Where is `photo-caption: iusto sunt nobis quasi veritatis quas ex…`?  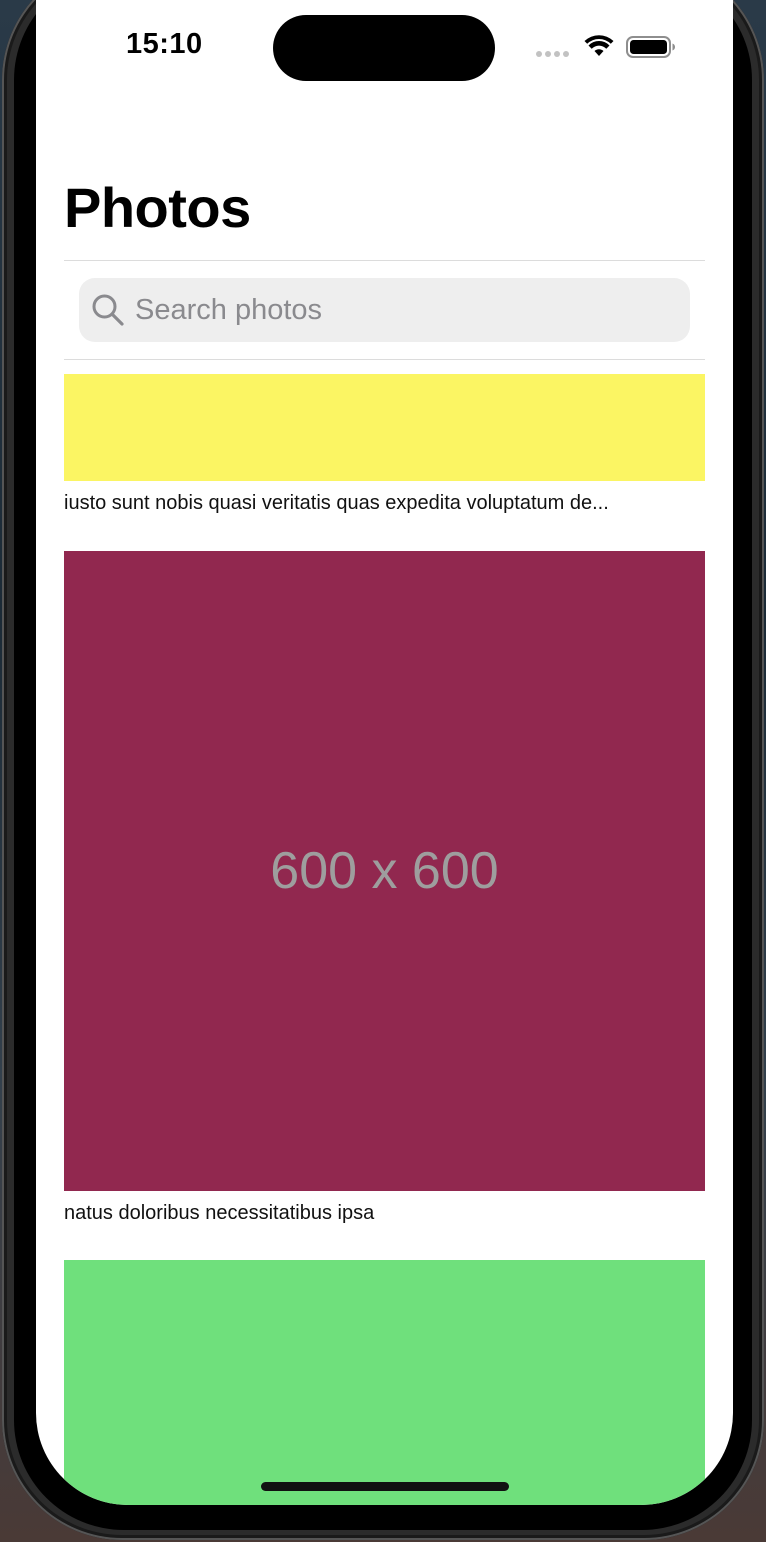 photo-caption: iusto sunt nobis quasi veritatis quas ex… is located at coordinates (336, 503).